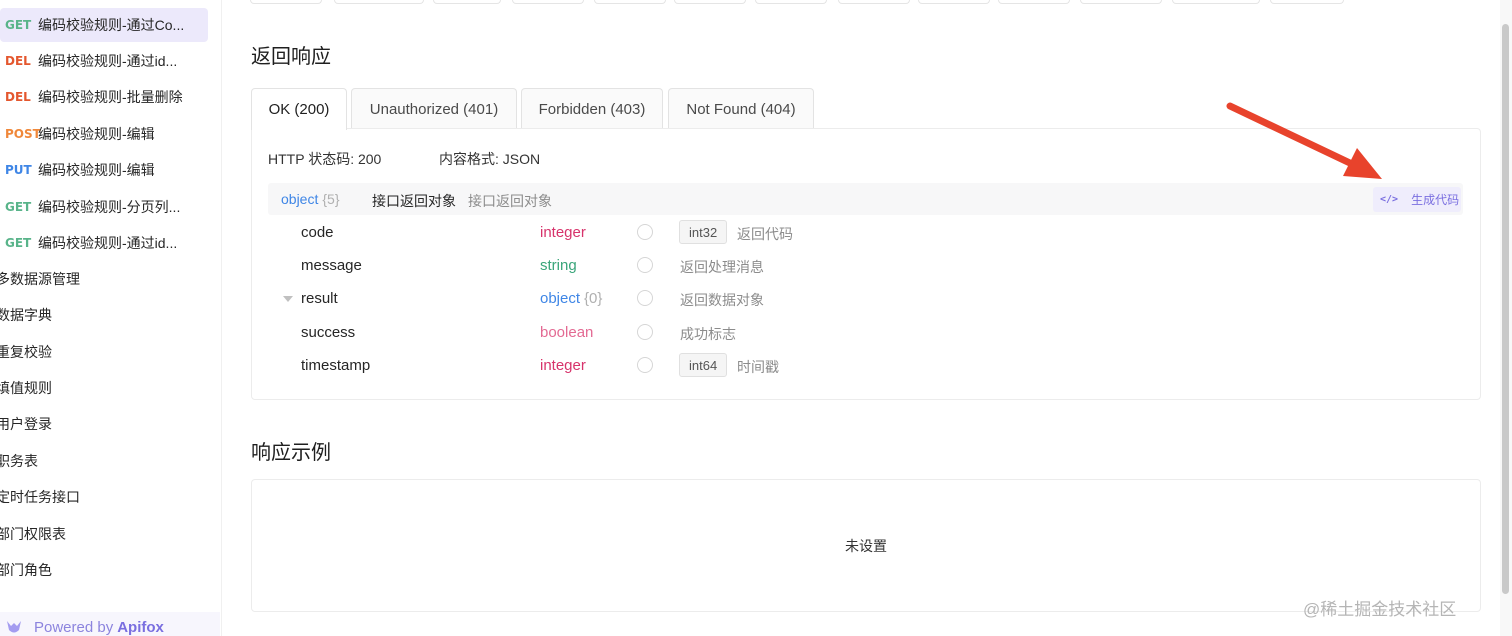 This screenshot has height=636, width=1512. What do you see at coordinates (40, 279) in the screenshot?
I see `sidebar-folder-item: 多数据源管理` at bounding box center [40, 279].